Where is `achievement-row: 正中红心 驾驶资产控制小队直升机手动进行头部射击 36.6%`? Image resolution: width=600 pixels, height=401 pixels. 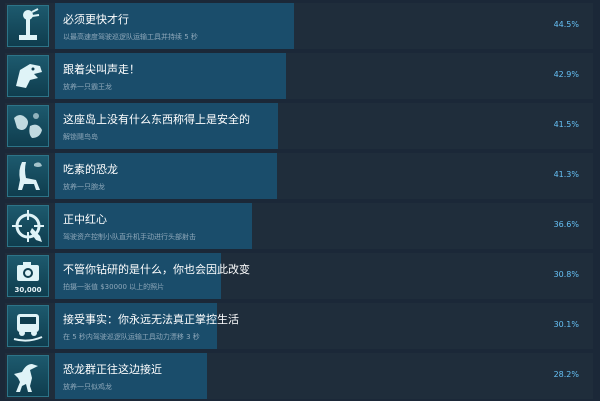
achievement-row: 正中红心 驾驶资产控制小队直升机手动进行头部射击 36.6% is located at coordinates (299, 226).